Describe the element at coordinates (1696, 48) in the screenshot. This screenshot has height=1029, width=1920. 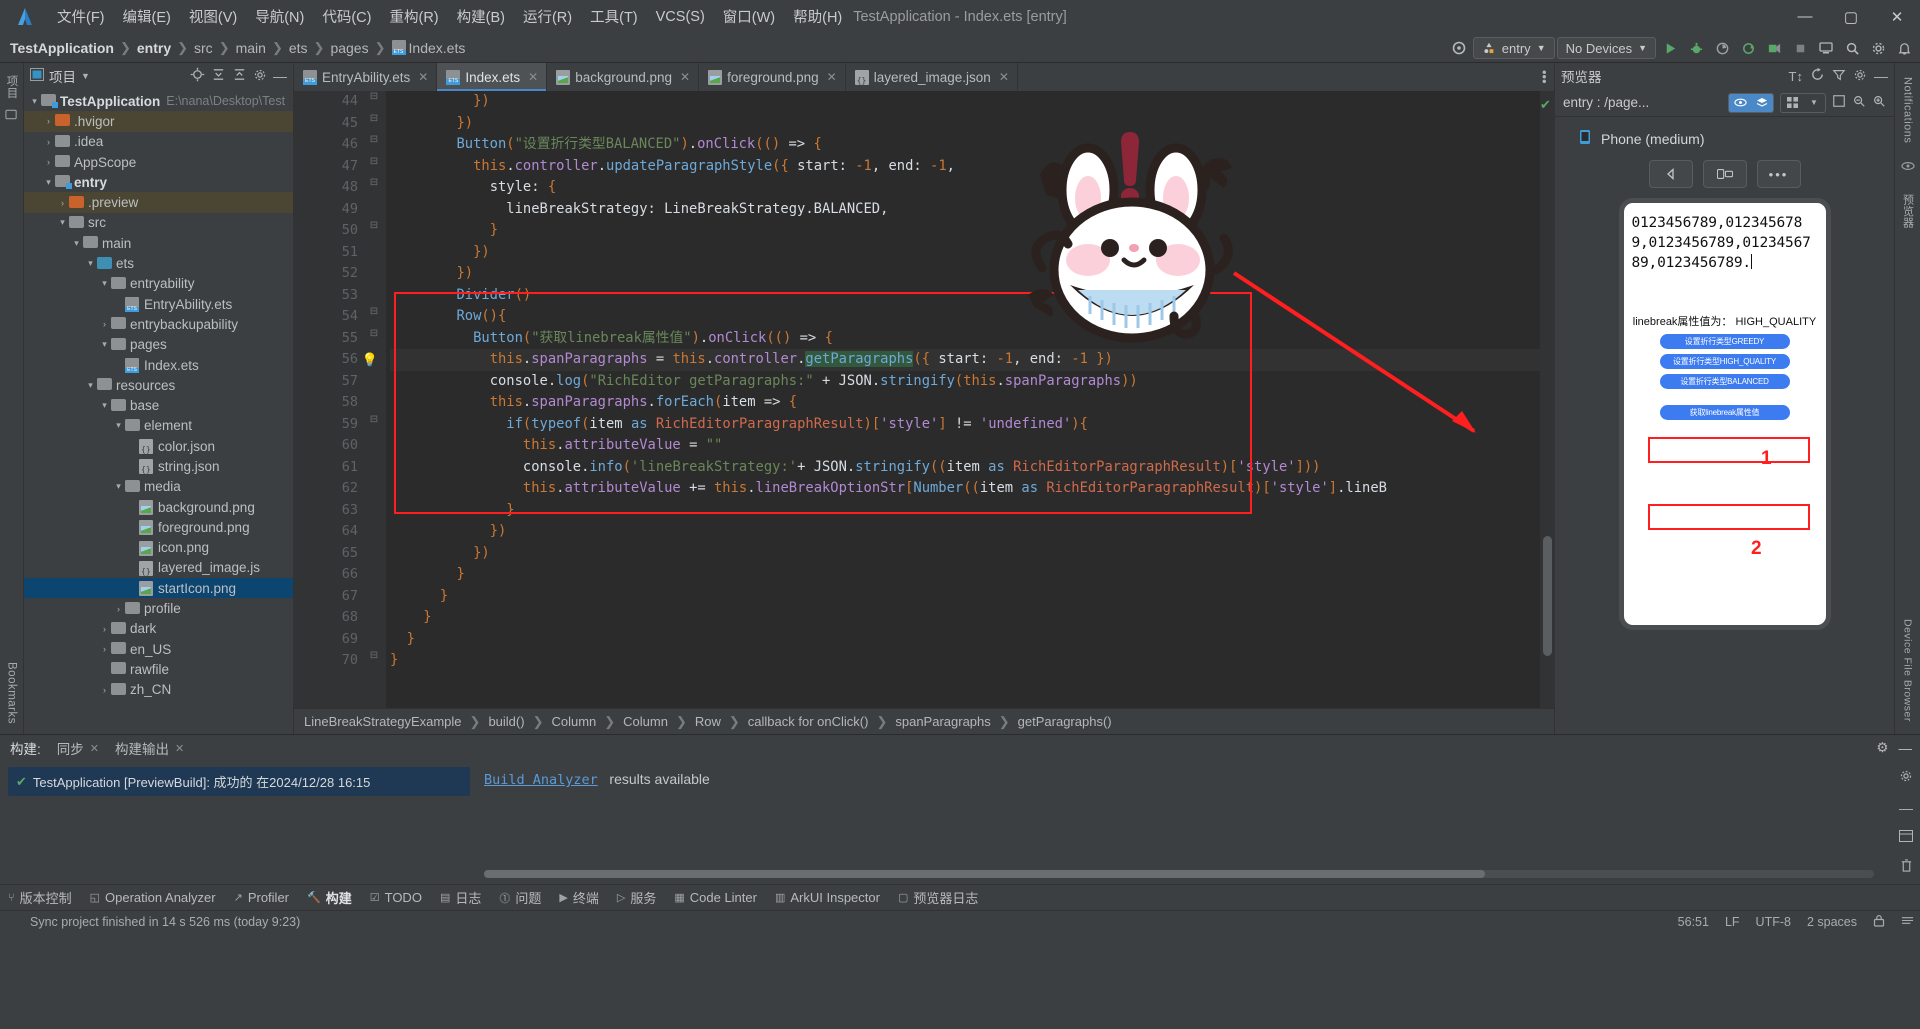
I see `debug-icon` at that location.